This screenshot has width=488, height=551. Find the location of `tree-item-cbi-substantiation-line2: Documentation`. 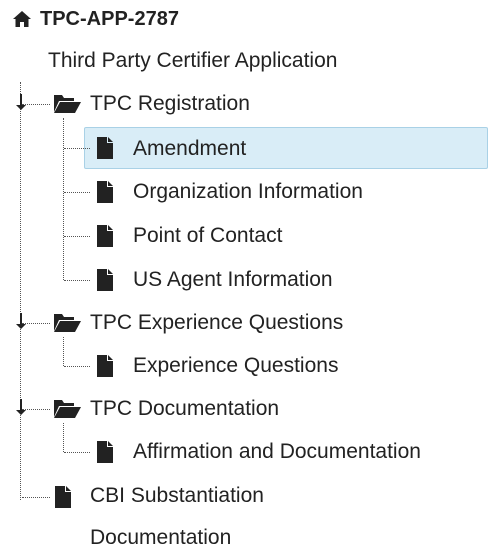

tree-item-cbi-substantiation-line2: Documentation is located at coordinates (160, 538).